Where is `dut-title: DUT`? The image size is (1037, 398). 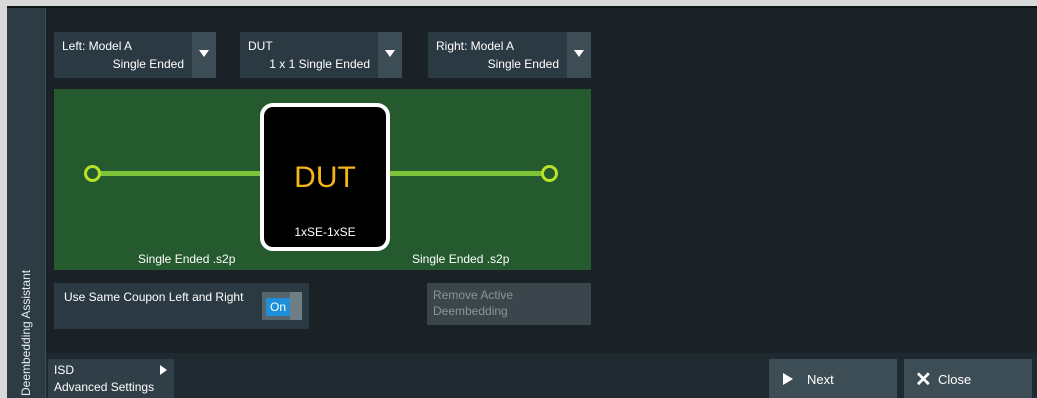 dut-title: DUT is located at coordinates (260, 46).